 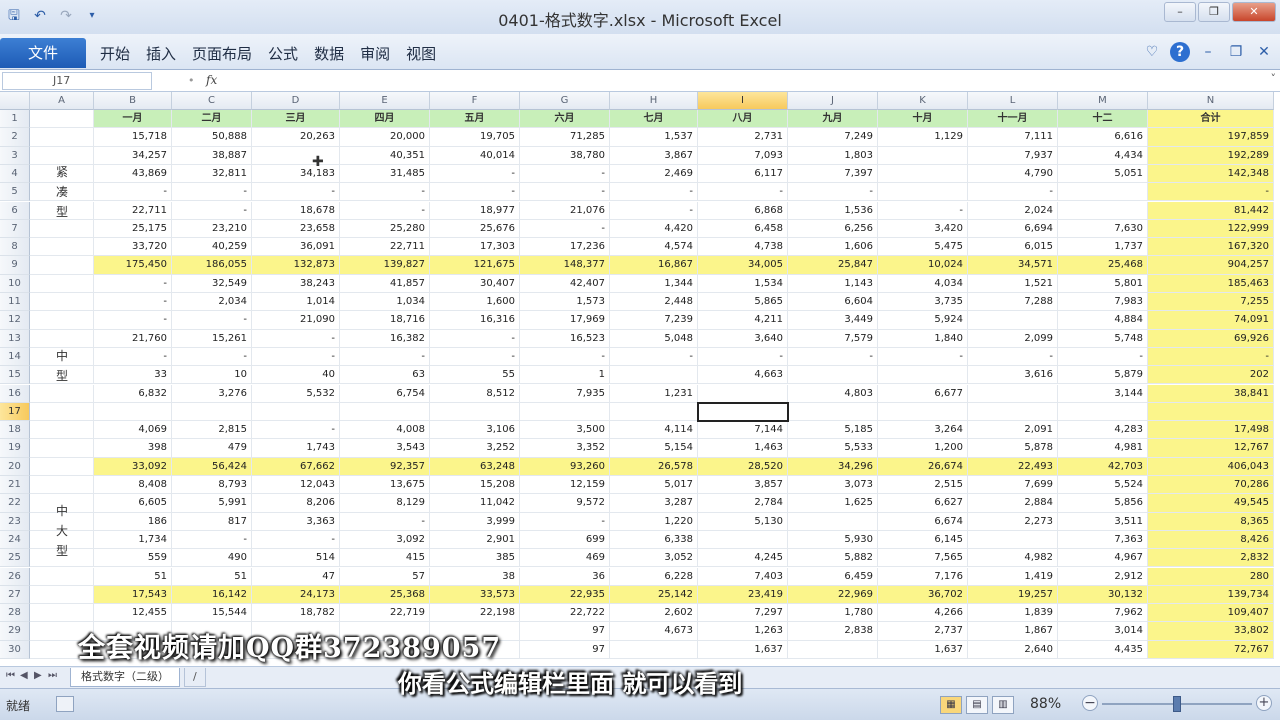 I want to click on cell-l14: -, so click(x=1013, y=357).